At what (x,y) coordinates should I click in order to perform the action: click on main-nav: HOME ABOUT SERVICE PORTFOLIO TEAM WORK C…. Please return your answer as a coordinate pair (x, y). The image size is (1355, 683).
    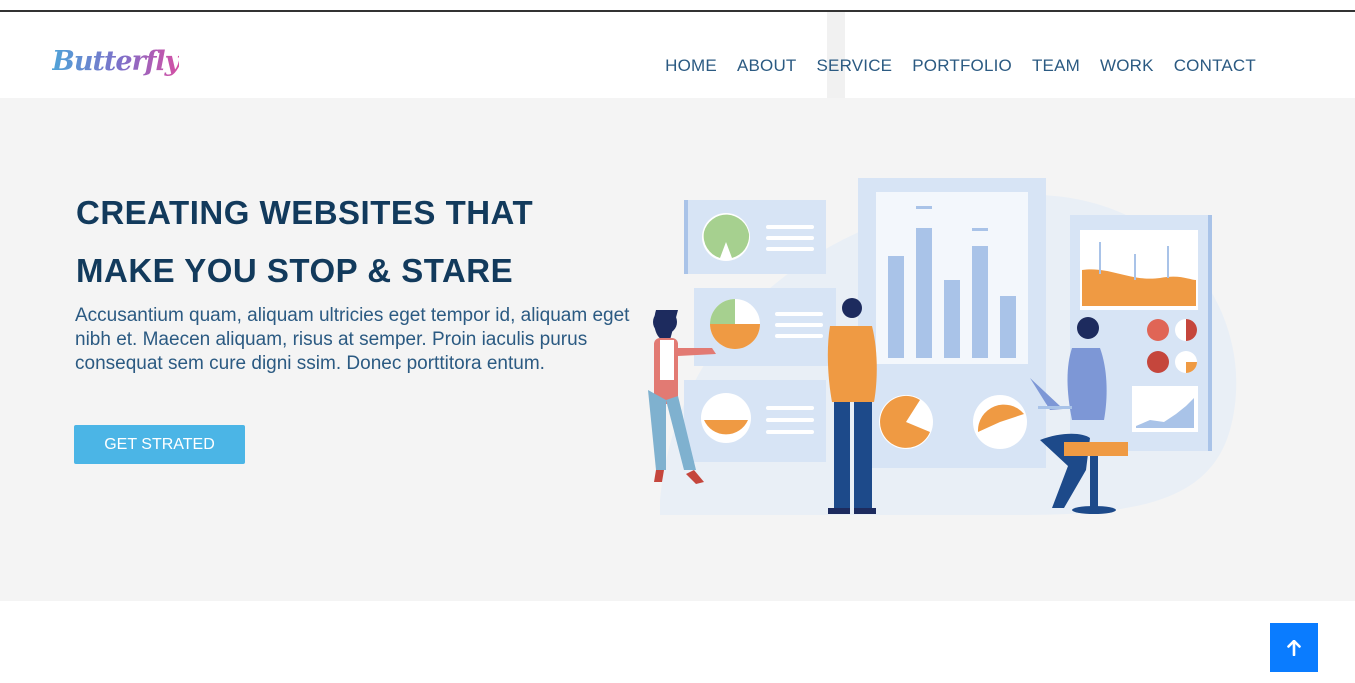
    Looking at the image, I should click on (950, 66).